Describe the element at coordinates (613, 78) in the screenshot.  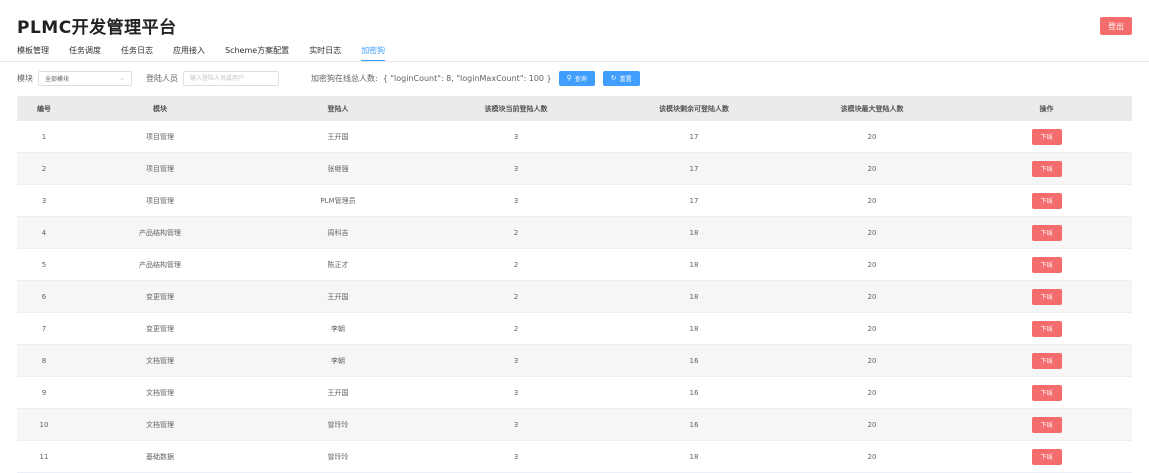
I see `refresh-icon: ↻` at that location.